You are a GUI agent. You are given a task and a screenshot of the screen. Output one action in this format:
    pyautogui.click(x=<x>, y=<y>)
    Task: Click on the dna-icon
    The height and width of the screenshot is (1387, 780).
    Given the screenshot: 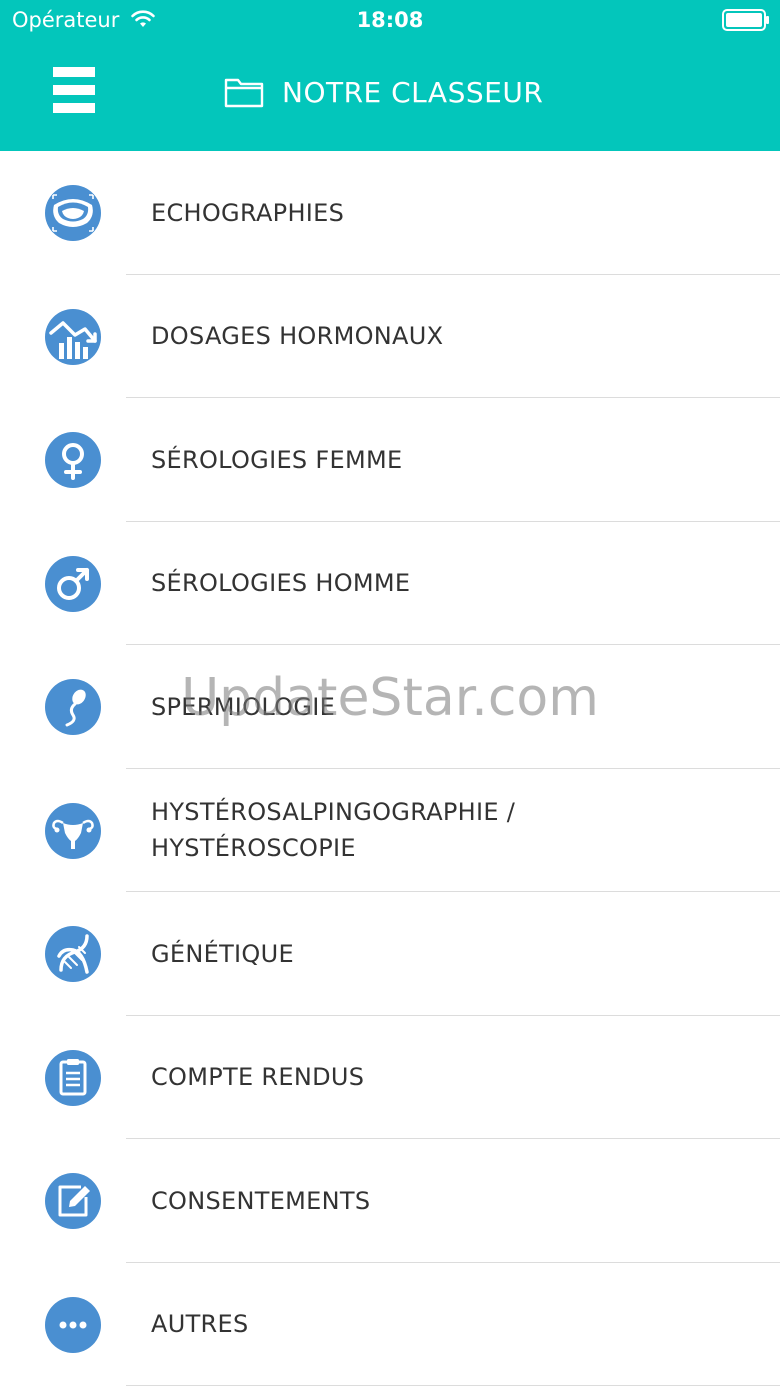 What is the action you would take?
    pyautogui.click(x=73, y=954)
    